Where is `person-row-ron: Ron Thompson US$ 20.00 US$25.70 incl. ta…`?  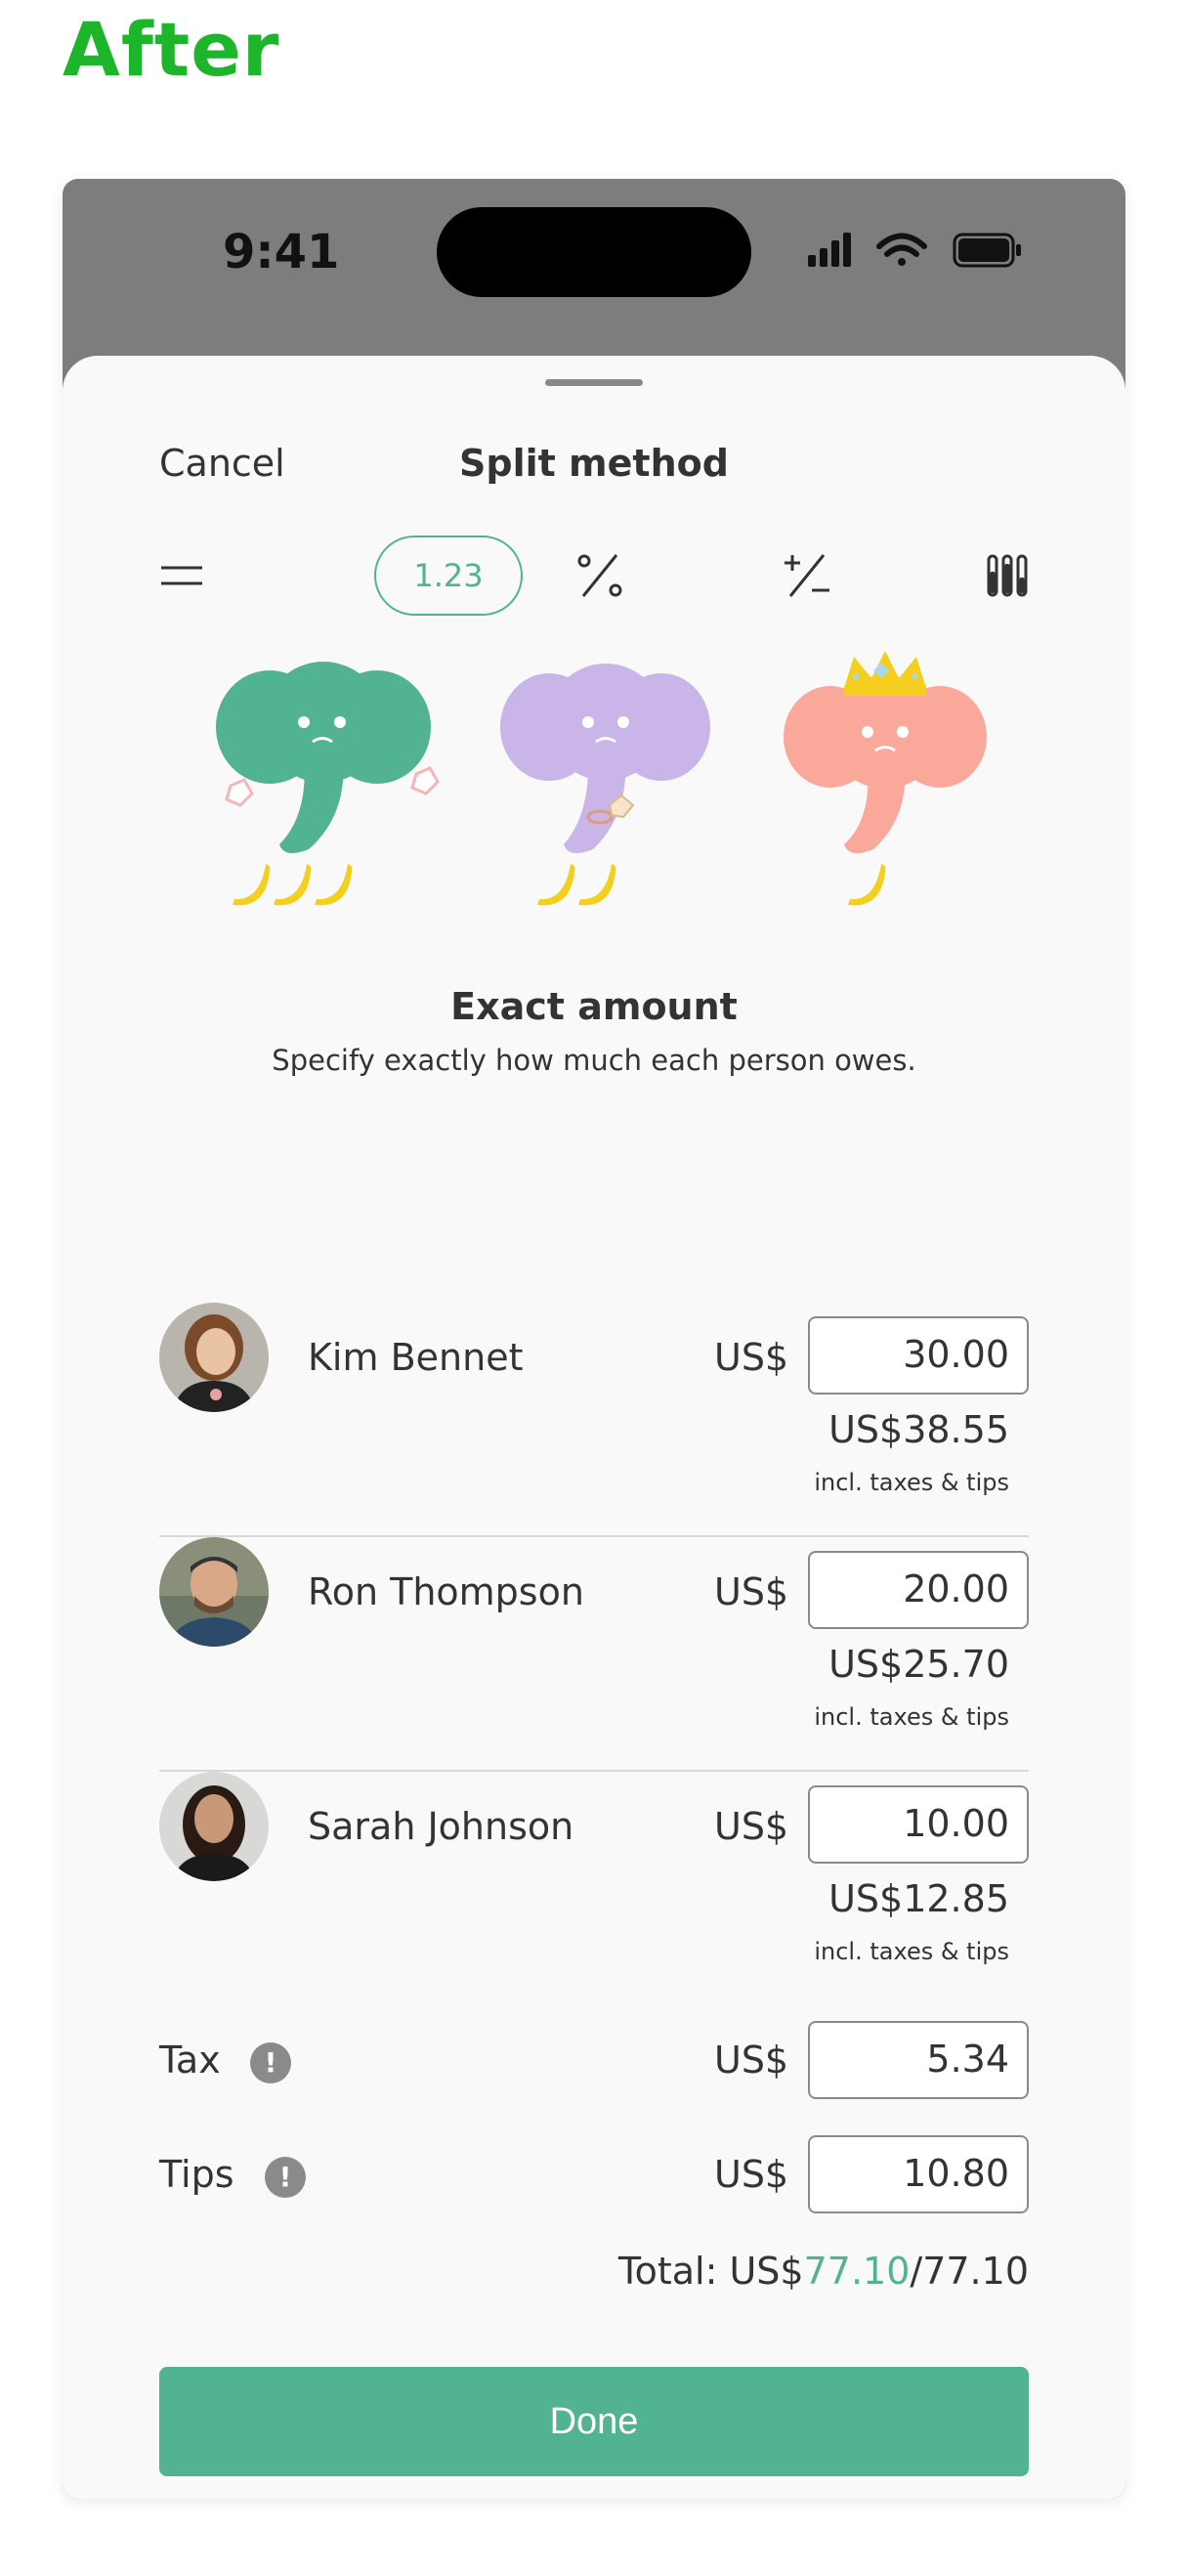
person-row-ron: Ron Thompson US$ 20.00 US$25.70 incl. ta… is located at coordinates (594, 1654).